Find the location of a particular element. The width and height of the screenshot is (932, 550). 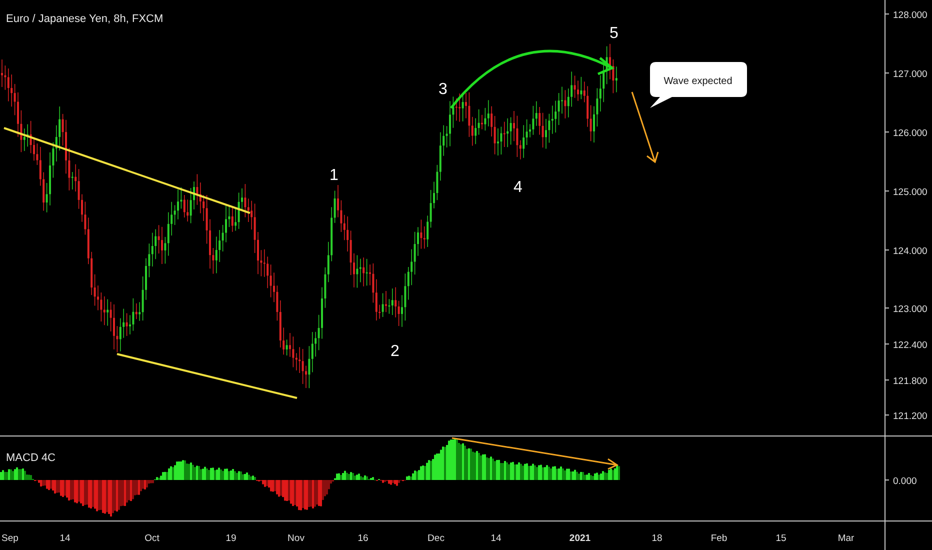

indicator-label: MACD 4C is located at coordinates (31, 458).